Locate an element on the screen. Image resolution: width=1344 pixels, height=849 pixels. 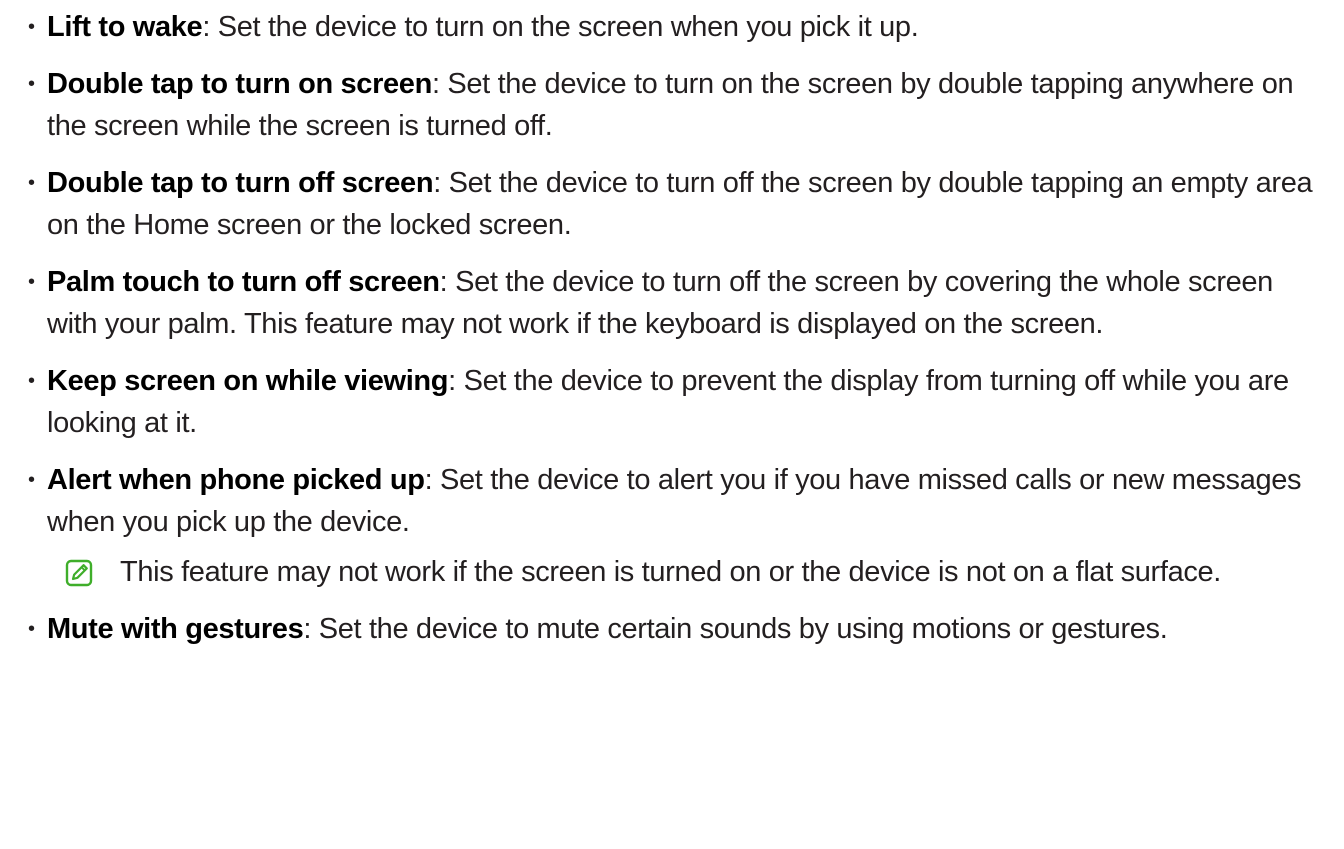
item-term: Double tap to turn on screen is located at coordinates (239, 84).